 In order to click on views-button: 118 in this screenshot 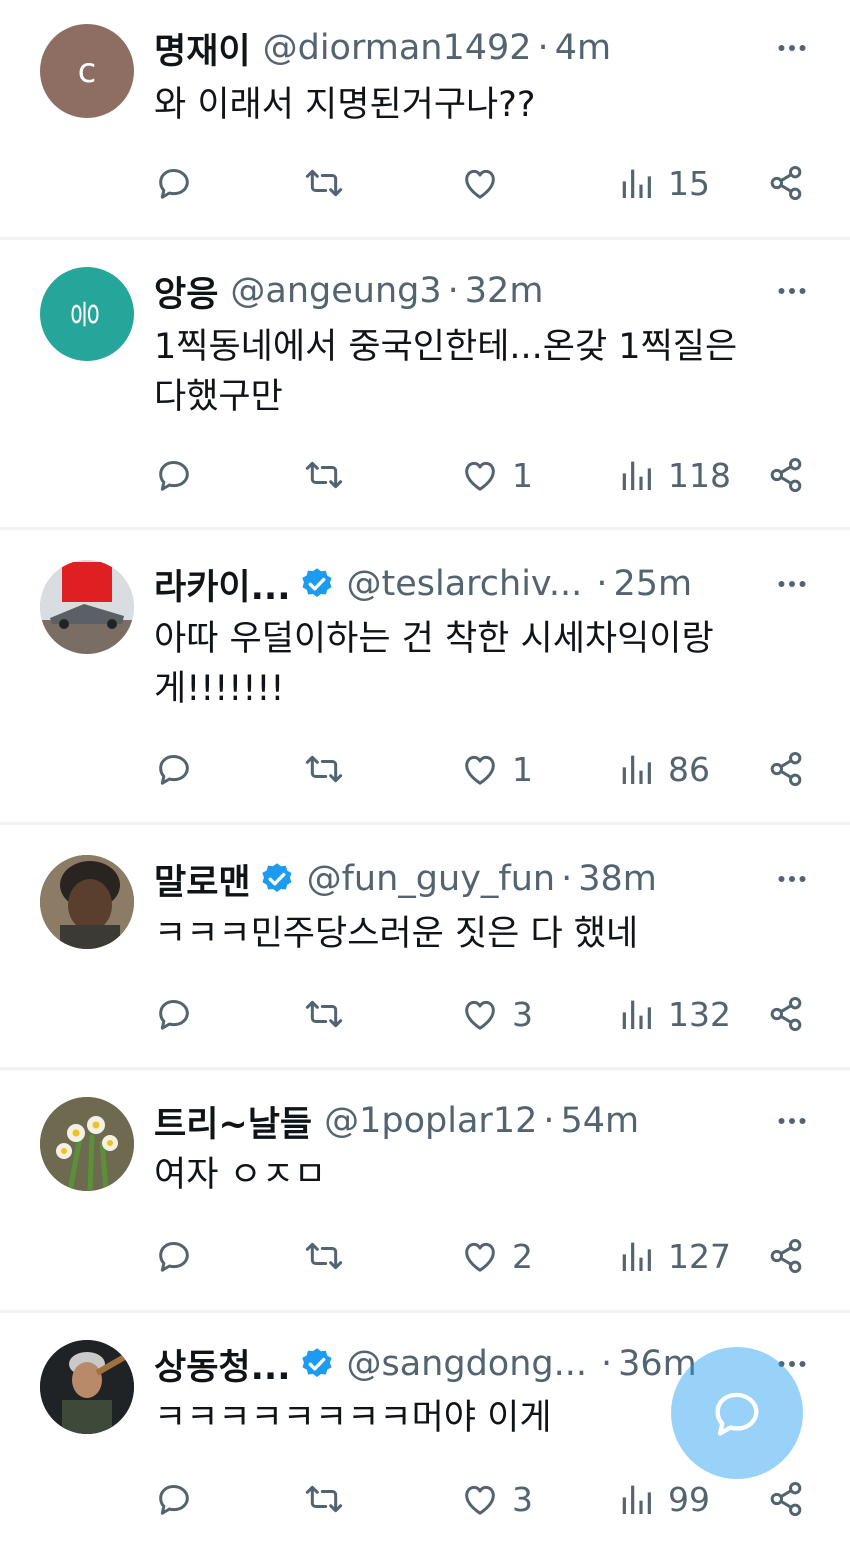, I will do `click(673, 475)`.